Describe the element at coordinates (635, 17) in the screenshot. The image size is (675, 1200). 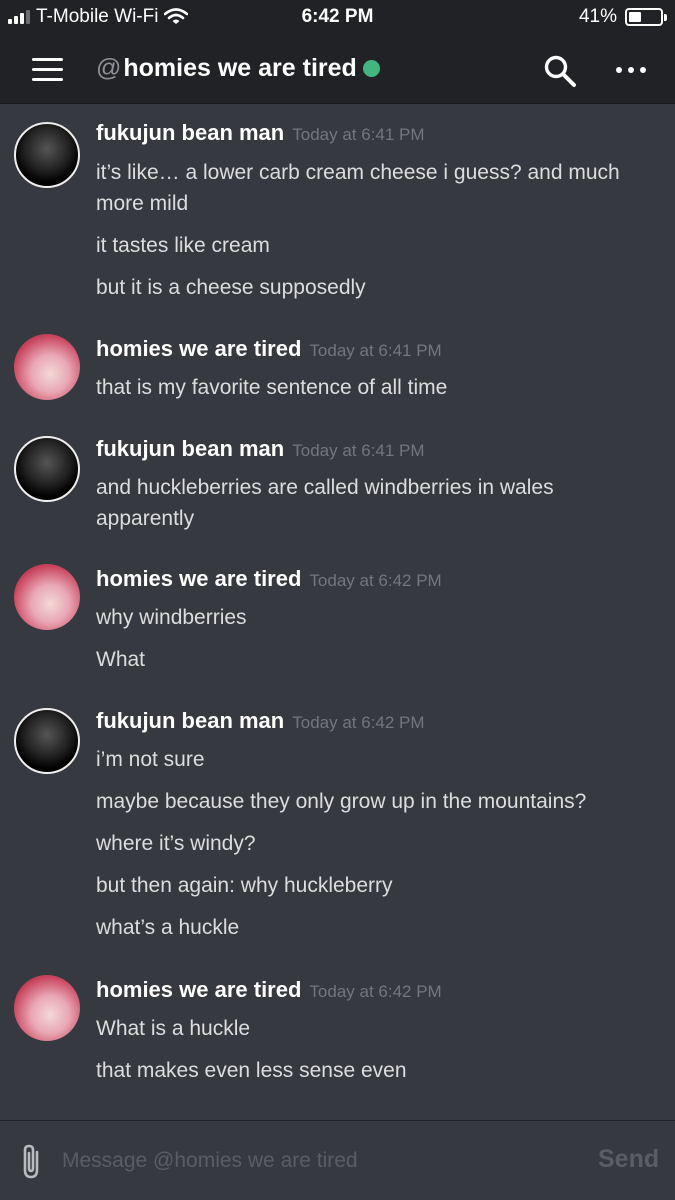
I see `battery-fill` at that location.